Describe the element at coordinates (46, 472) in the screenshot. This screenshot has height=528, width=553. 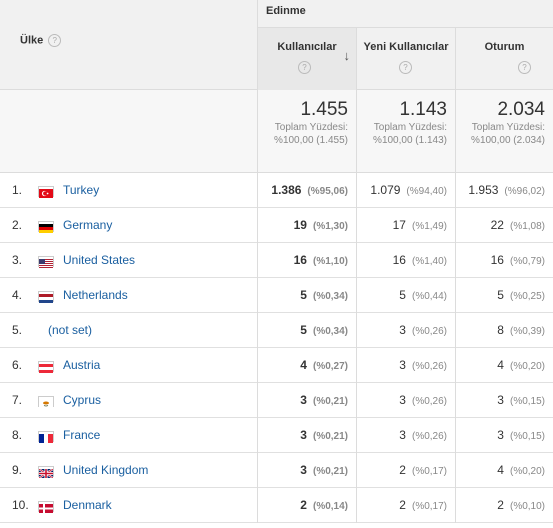
I see `flag-gb-icon` at that location.